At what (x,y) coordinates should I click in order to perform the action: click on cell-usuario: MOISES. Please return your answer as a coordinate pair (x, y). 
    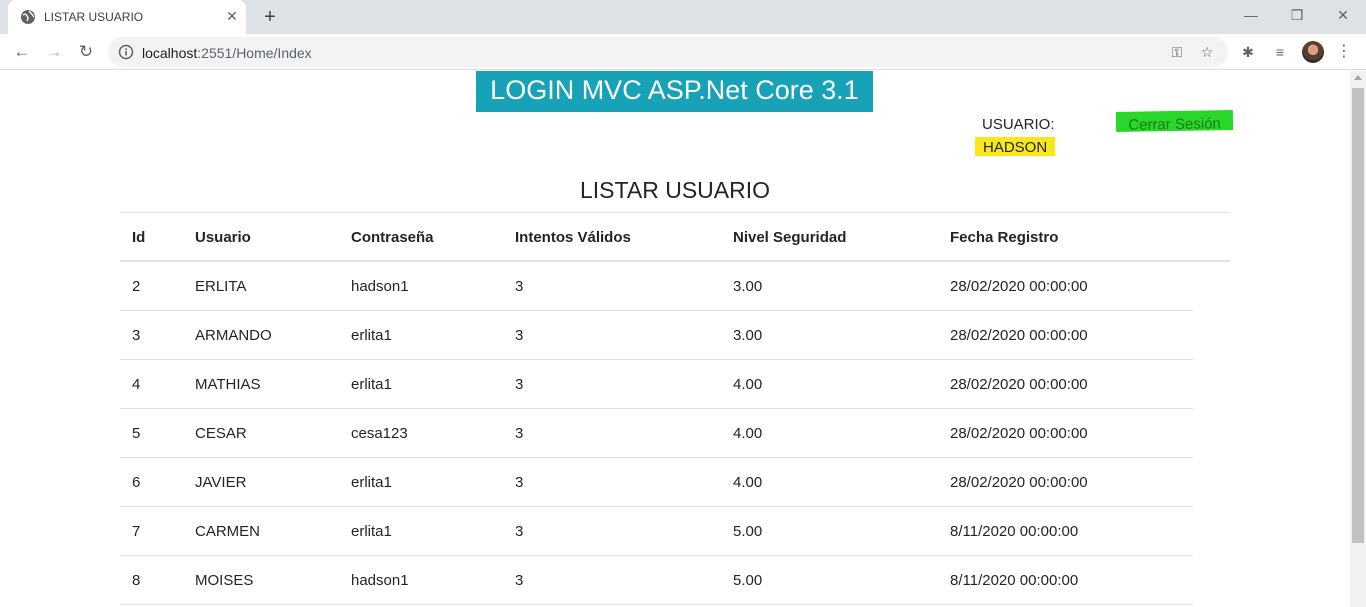
    Looking at the image, I should click on (224, 580).